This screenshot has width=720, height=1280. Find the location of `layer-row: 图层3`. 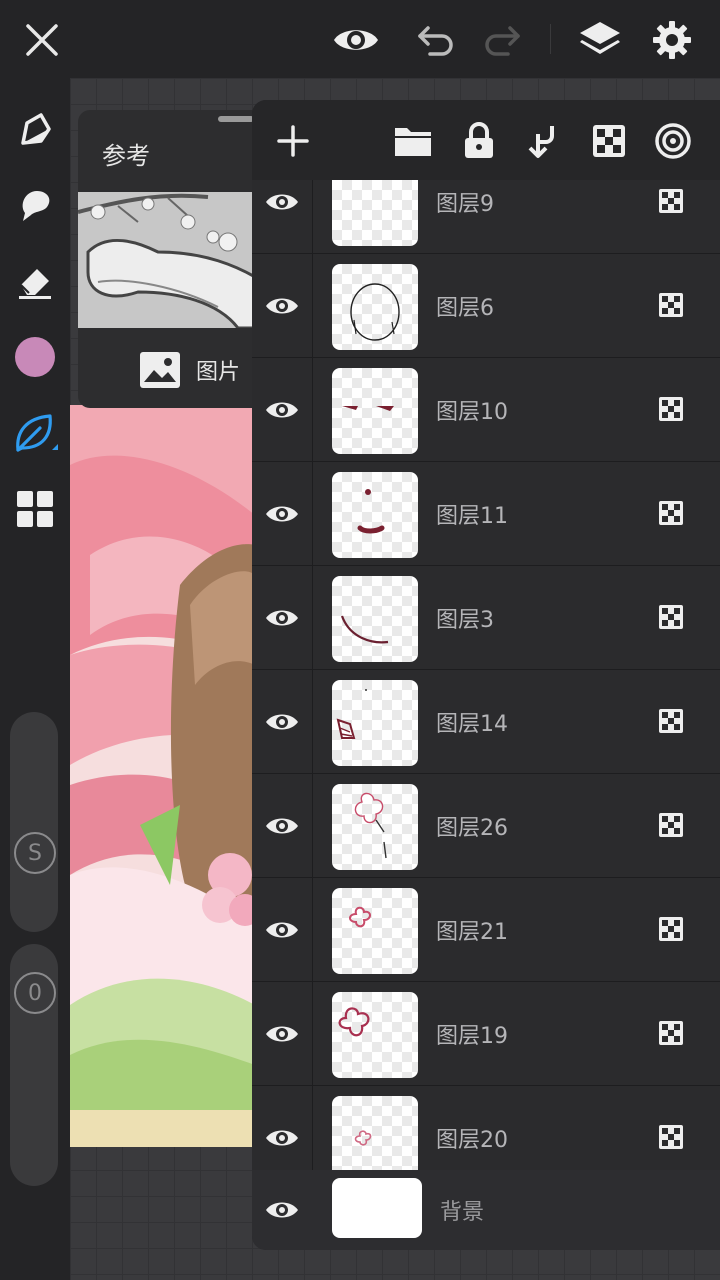

layer-row: 图层3 is located at coordinates (486, 618).